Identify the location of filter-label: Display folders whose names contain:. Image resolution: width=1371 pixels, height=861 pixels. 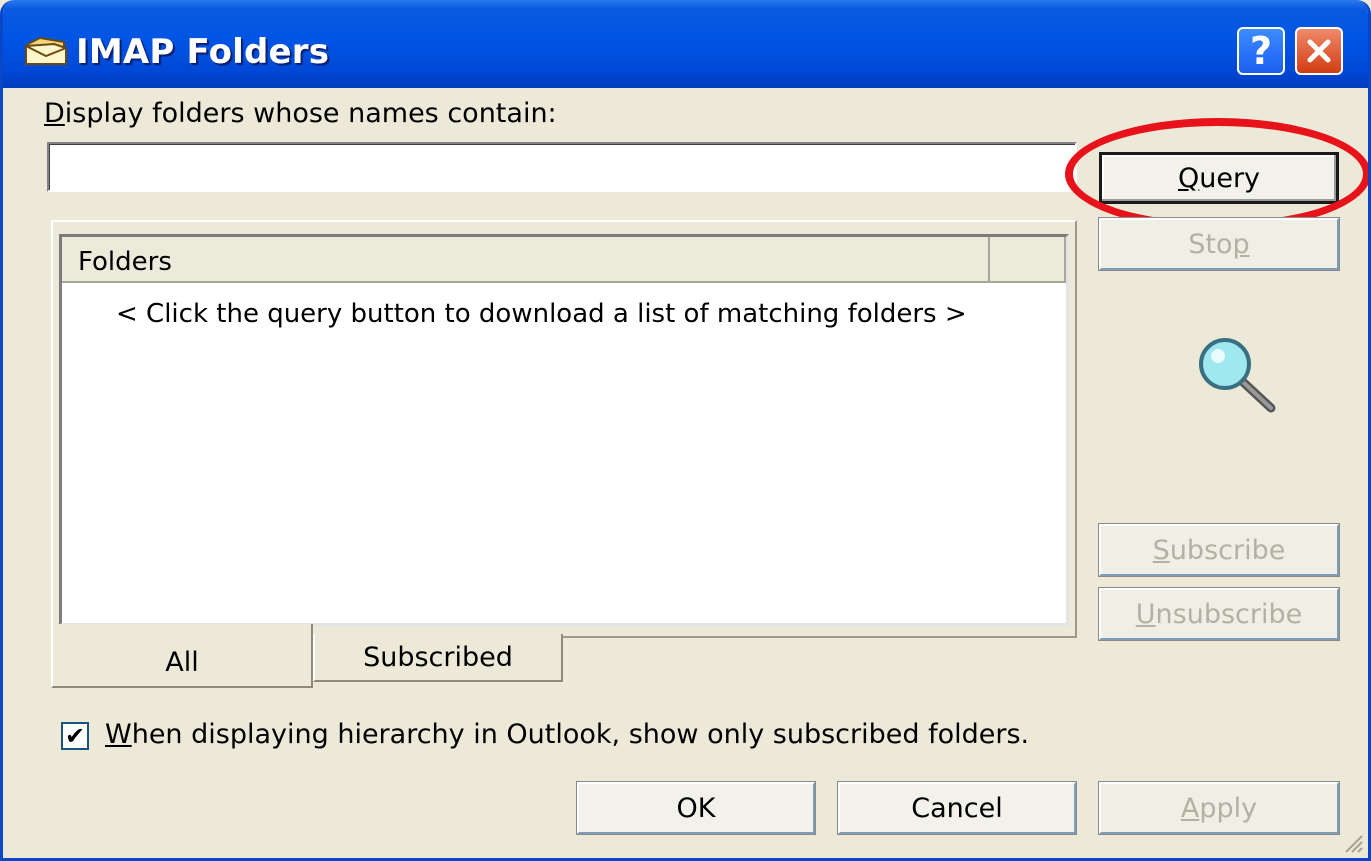
(300, 113).